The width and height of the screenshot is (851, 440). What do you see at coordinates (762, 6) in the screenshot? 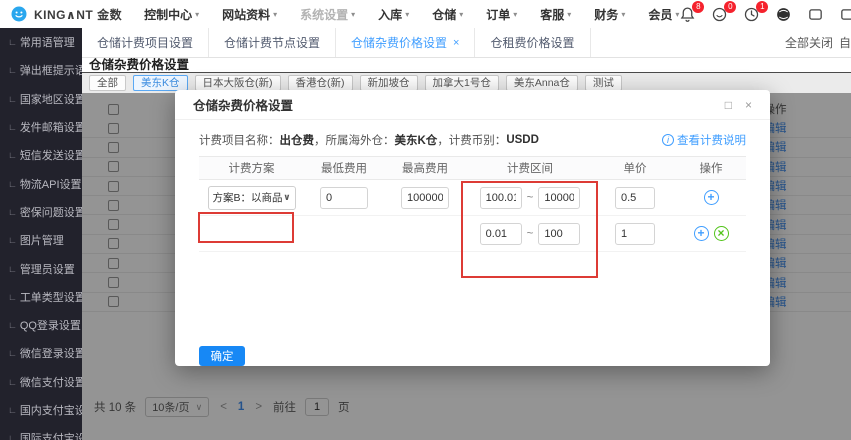
I see `clock-badge: 1` at bounding box center [762, 6].